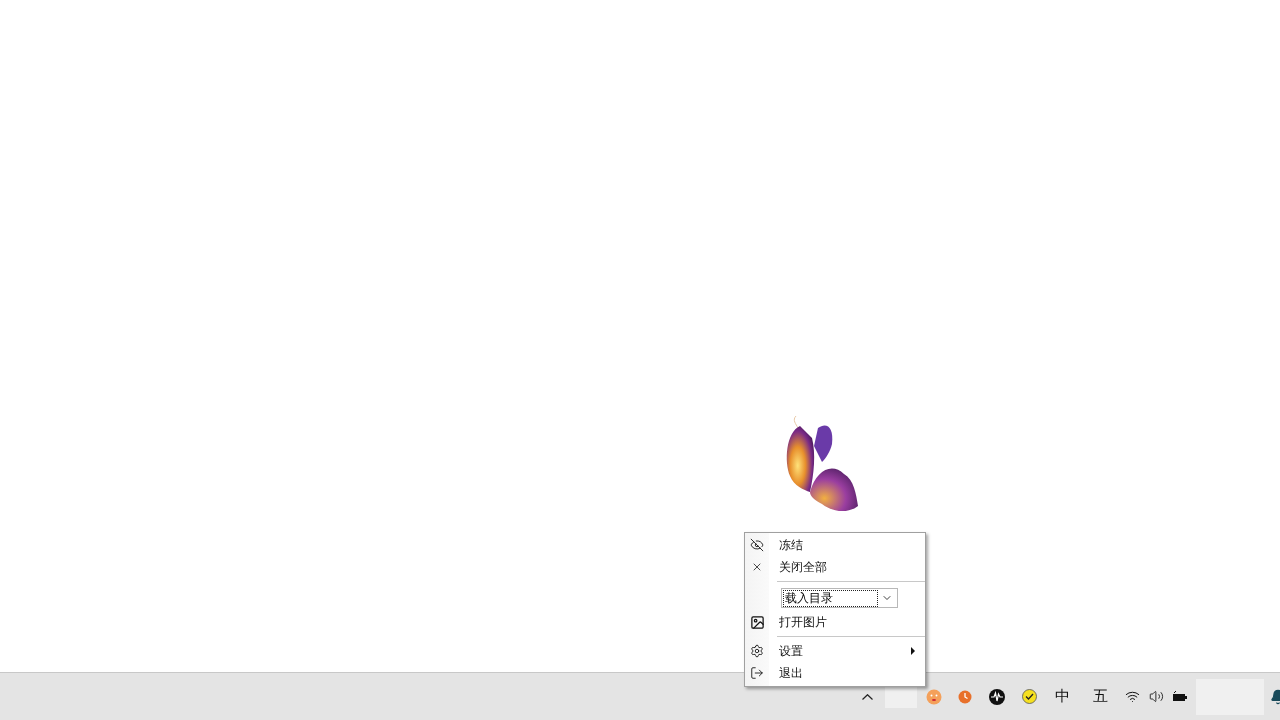 The width and height of the screenshot is (1280, 720). I want to click on checkmark-icon, so click(1029, 696).